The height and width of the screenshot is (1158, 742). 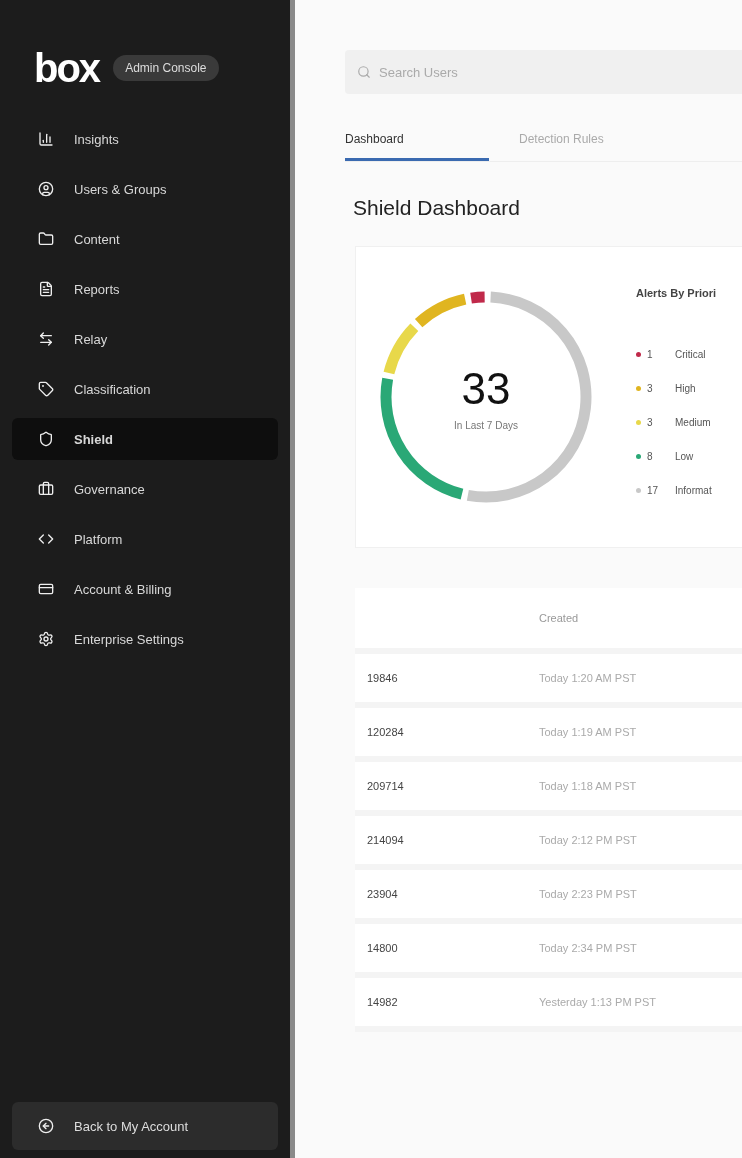 I want to click on legend-title: Alerts By Priori, so click(x=676, y=293).